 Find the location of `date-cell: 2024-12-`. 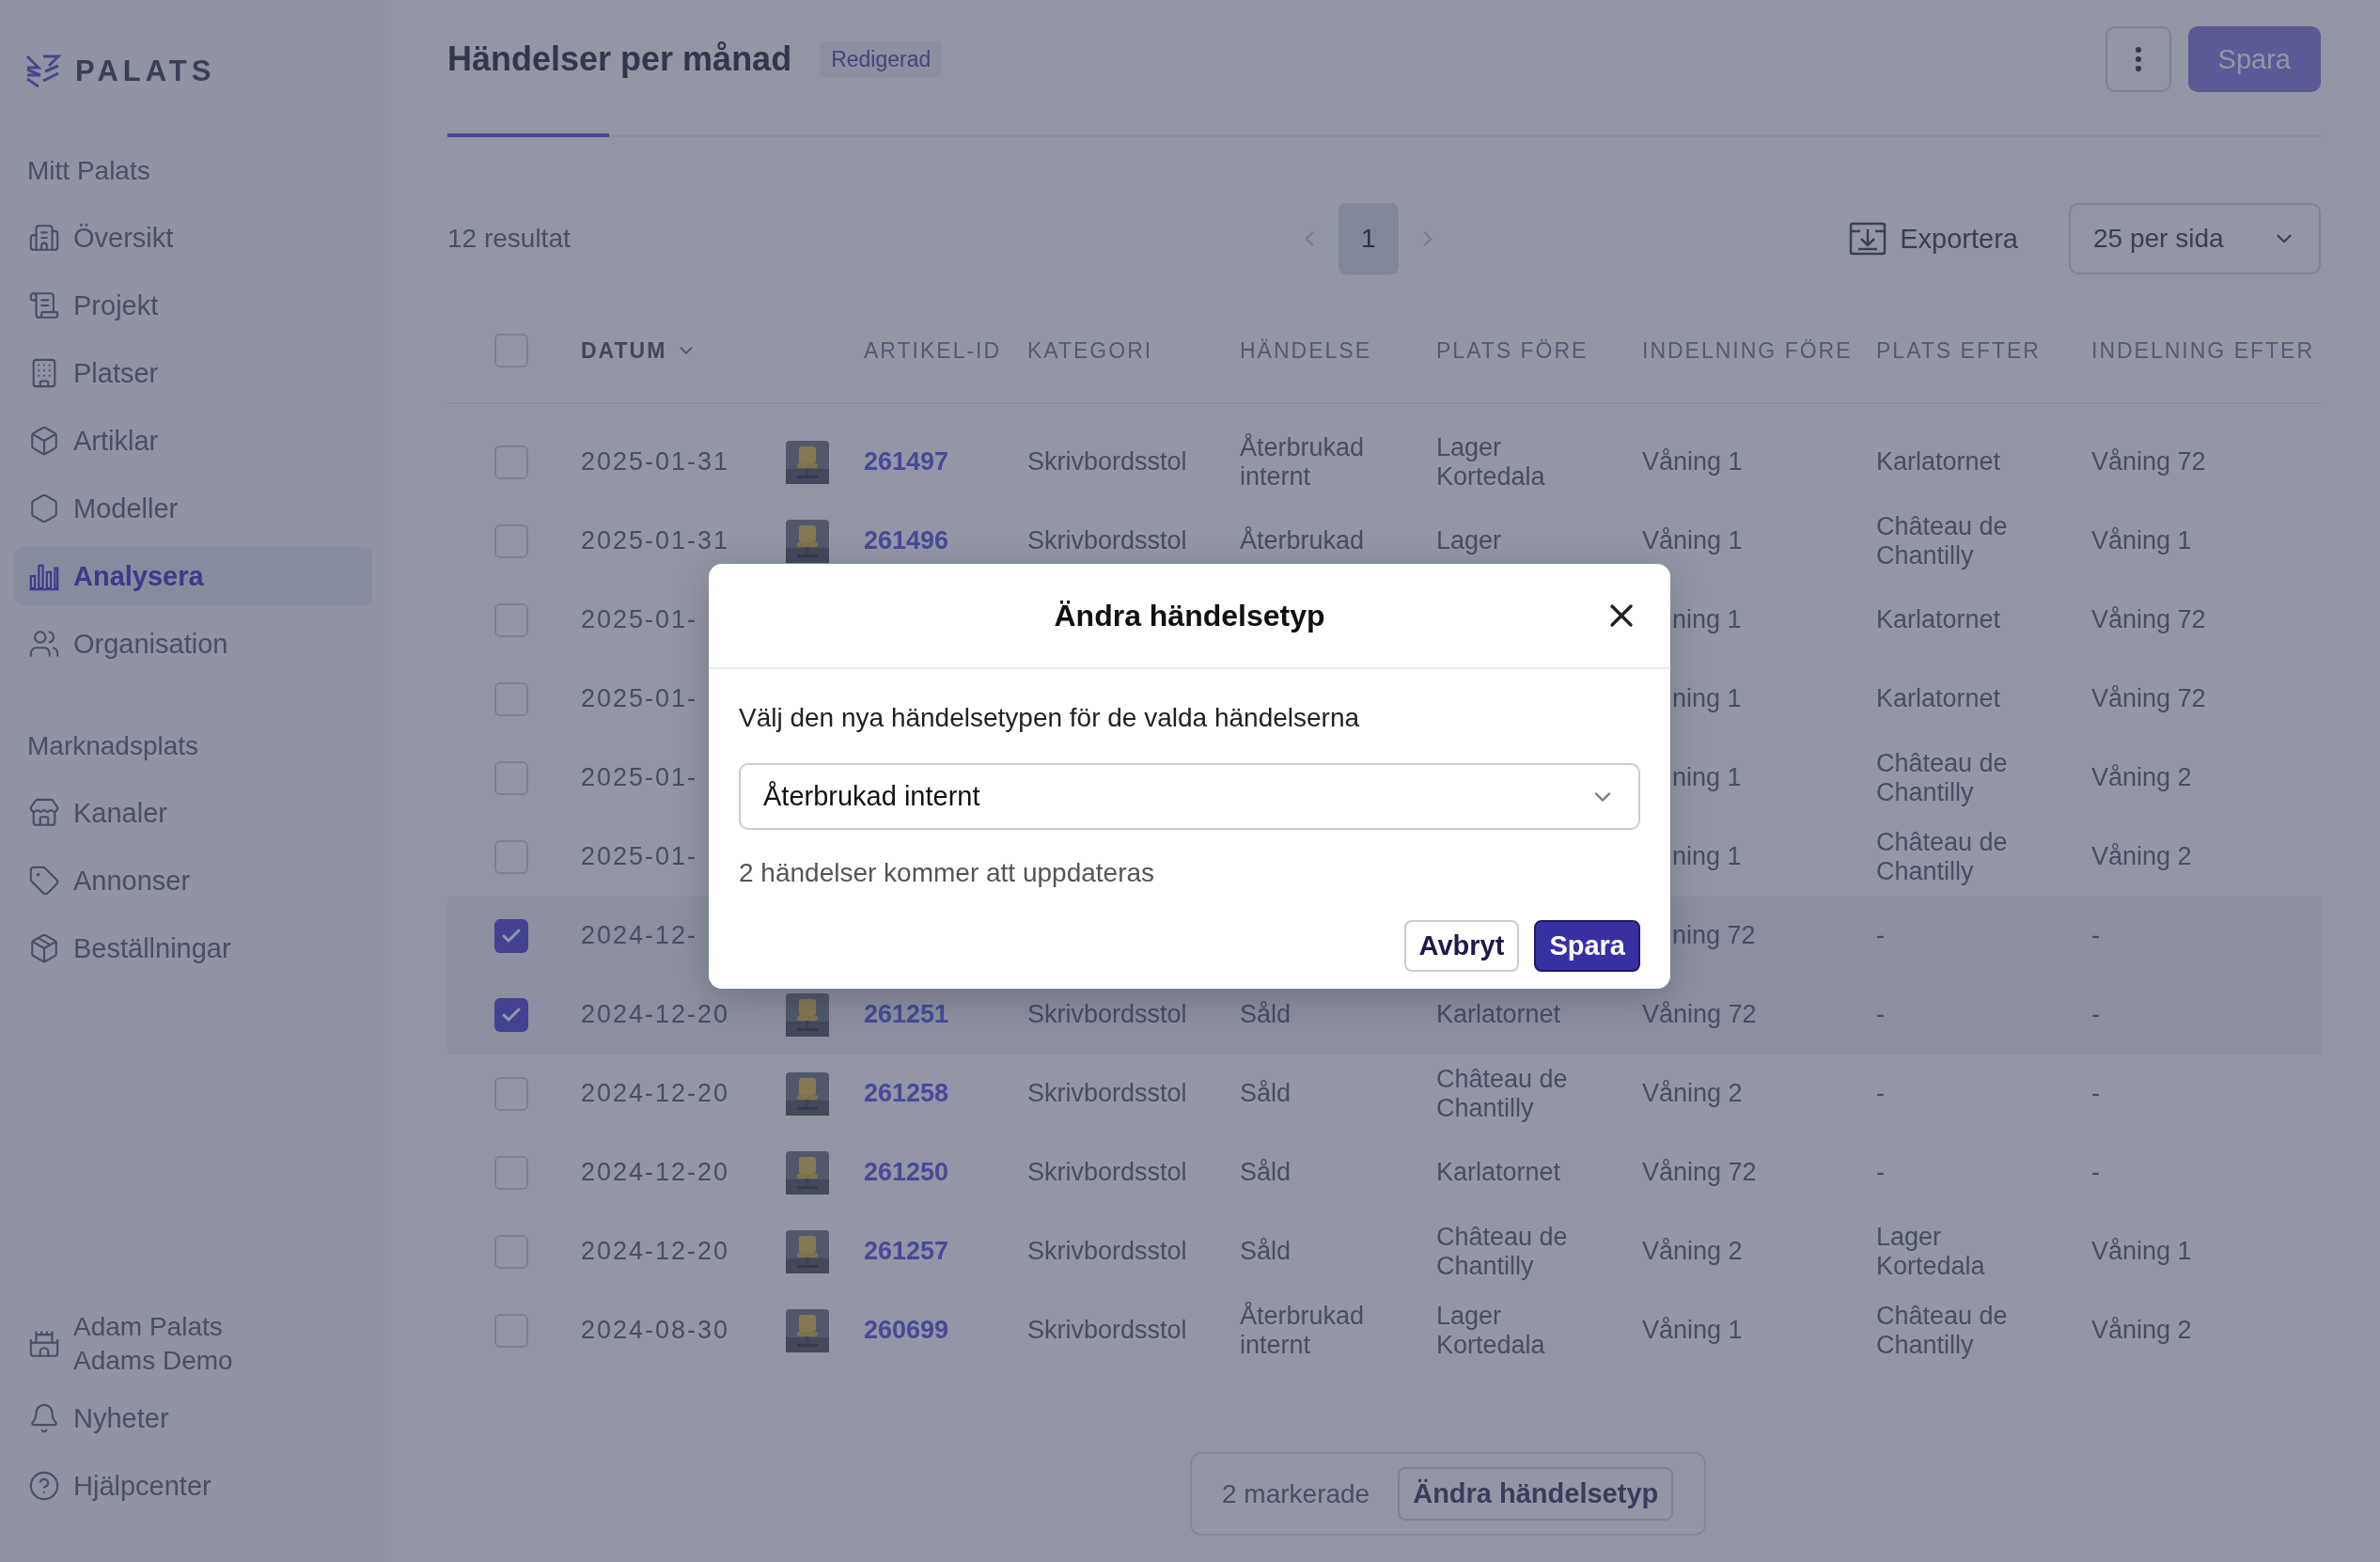

date-cell: 2024-12- is located at coordinates (639, 936).